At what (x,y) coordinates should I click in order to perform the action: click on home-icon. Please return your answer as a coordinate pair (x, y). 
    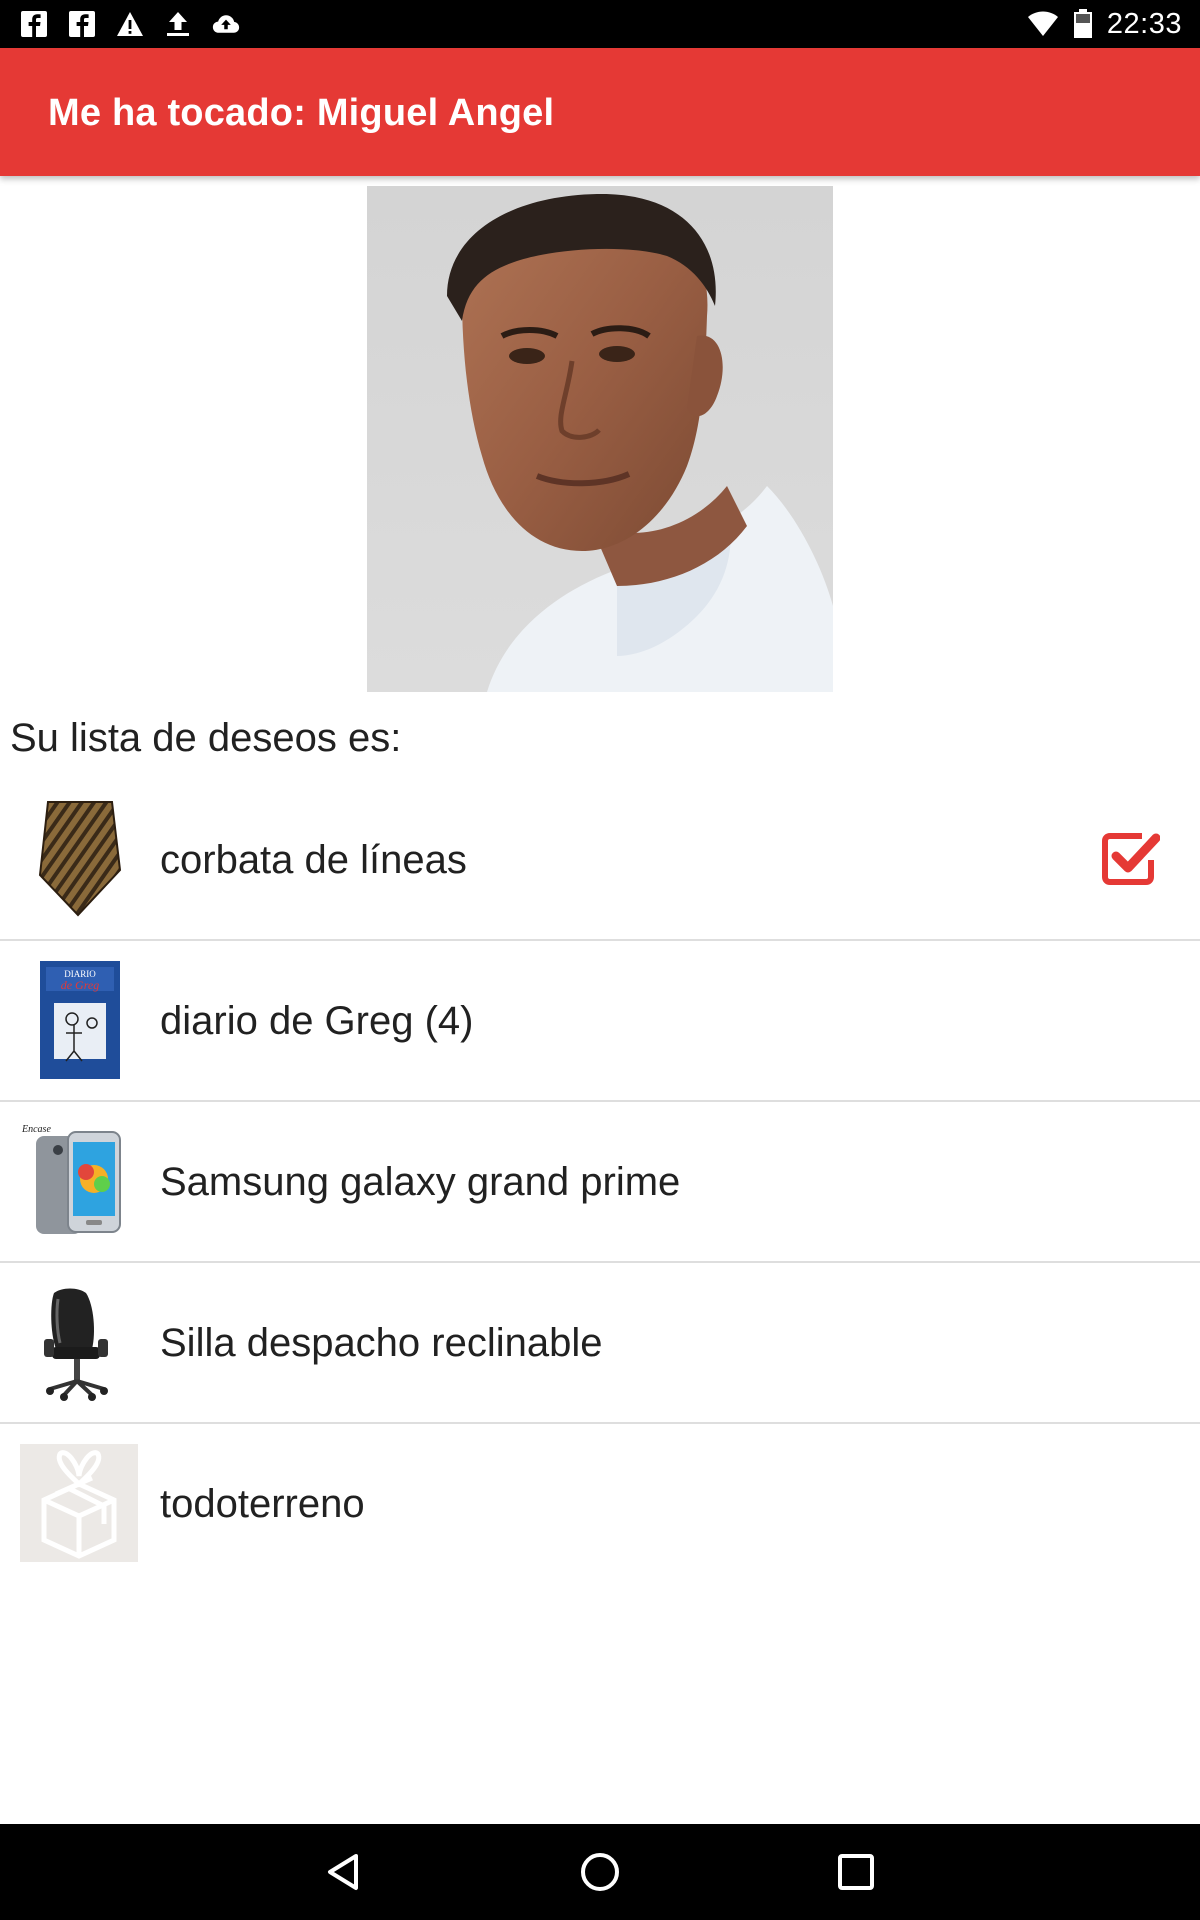
    Looking at the image, I should click on (600, 1872).